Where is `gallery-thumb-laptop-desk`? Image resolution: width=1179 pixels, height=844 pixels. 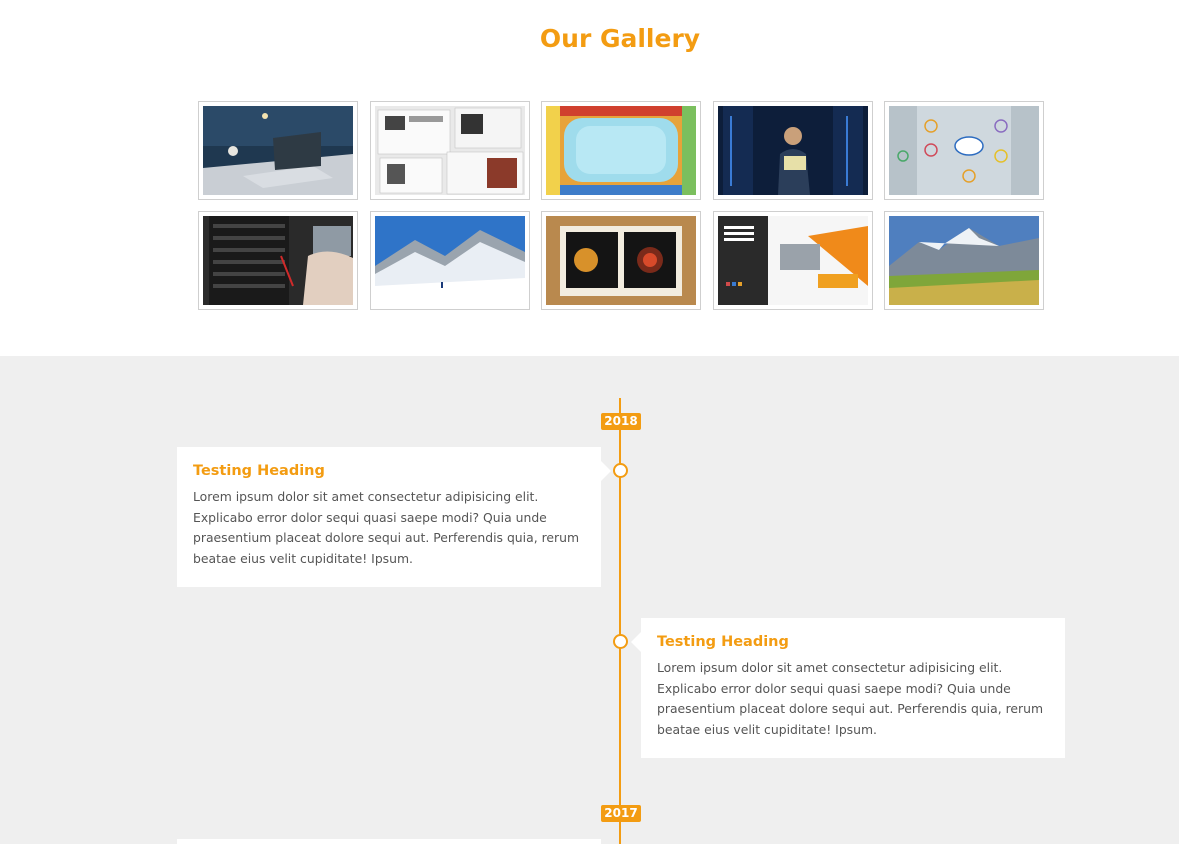
gallery-thumb-laptop-desk is located at coordinates (278, 150).